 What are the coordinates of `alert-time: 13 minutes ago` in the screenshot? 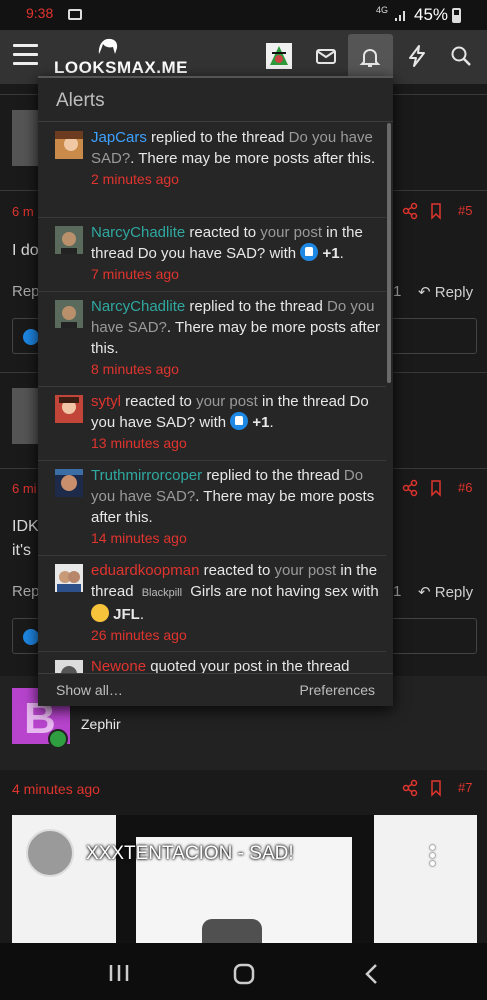 It's located at (236, 443).